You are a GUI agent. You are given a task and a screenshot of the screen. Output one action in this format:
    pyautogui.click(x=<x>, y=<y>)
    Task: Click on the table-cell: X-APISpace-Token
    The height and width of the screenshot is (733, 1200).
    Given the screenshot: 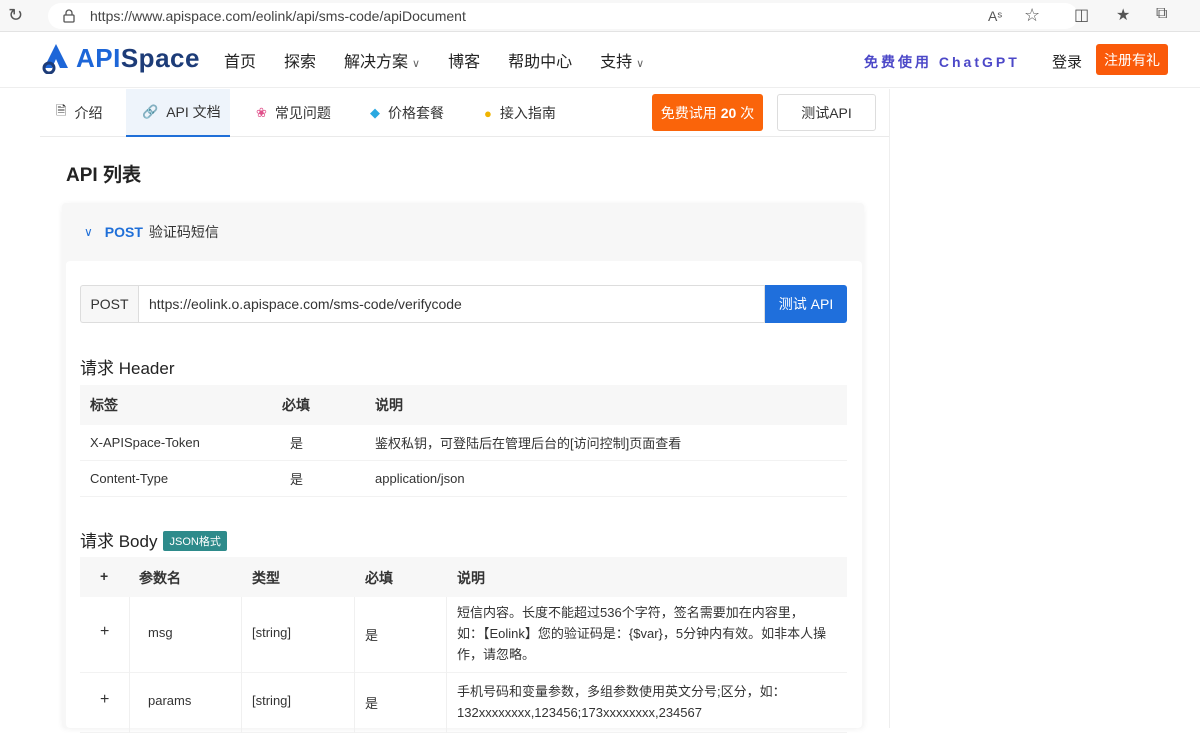 What is the action you would take?
    pyautogui.click(x=145, y=442)
    